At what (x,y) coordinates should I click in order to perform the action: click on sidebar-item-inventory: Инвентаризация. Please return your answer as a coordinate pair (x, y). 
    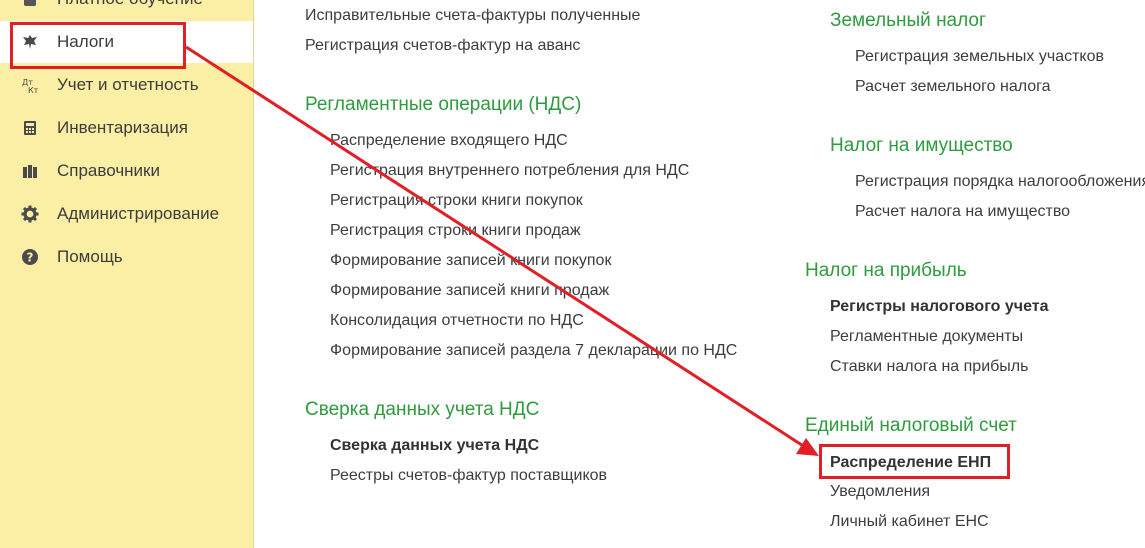
    Looking at the image, I should click on (126, 128).